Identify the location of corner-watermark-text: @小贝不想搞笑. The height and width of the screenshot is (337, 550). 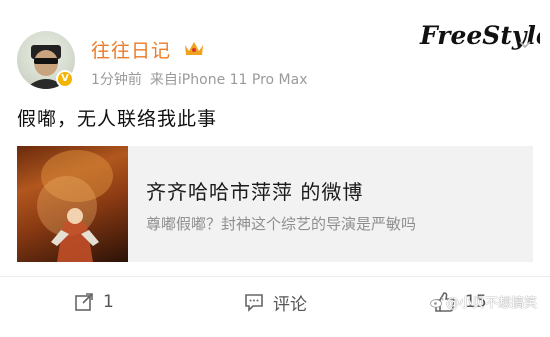
(492, 303).